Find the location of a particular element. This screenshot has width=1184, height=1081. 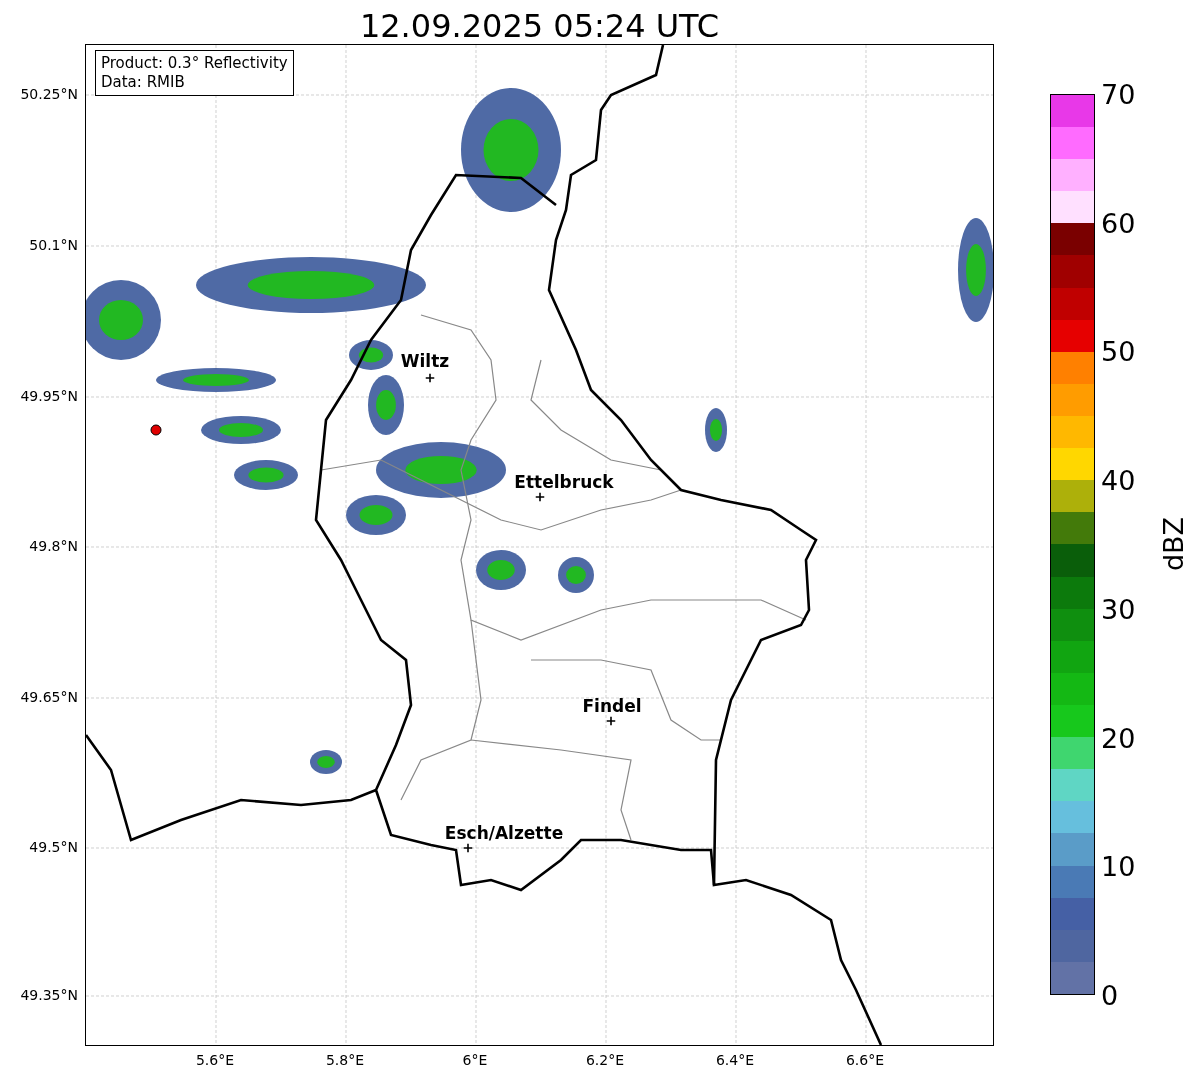

longitude-label: 6.6°E is located at coordinates (865, 1060).